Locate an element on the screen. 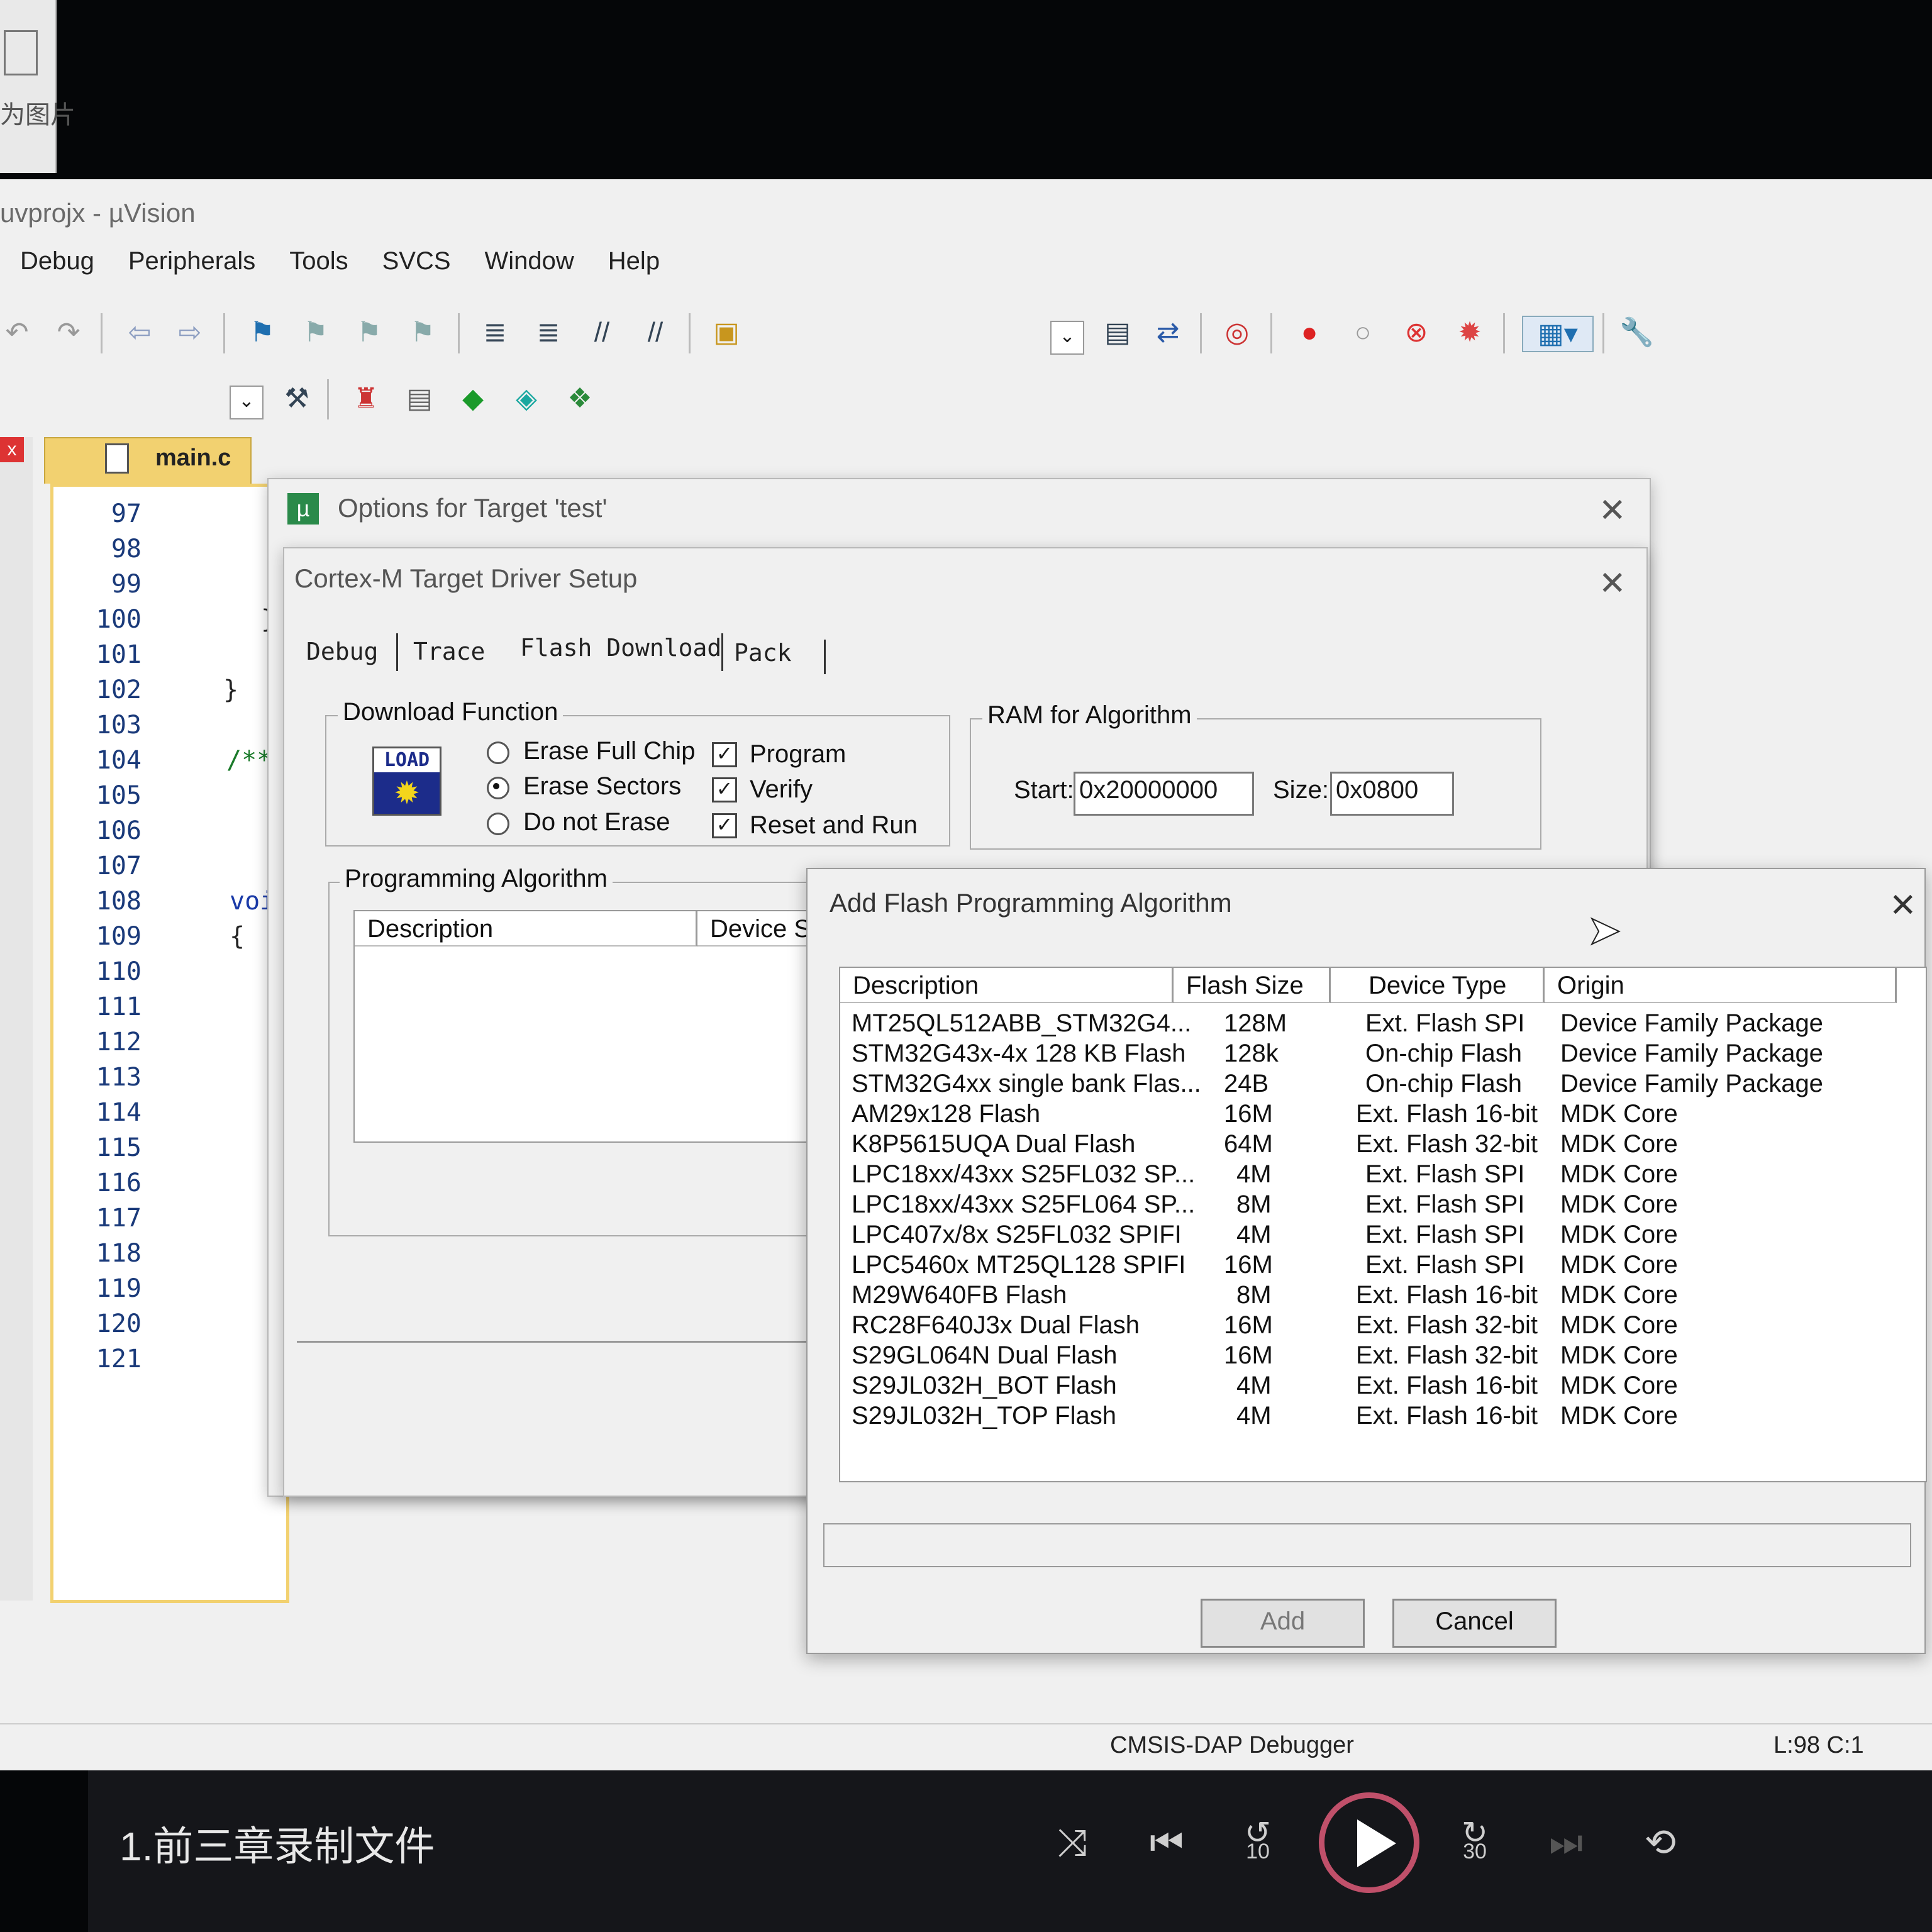 The width and height of the screenshot is (1932, 1932). algorithm-path-field is located at coordinates (1367, 1545).